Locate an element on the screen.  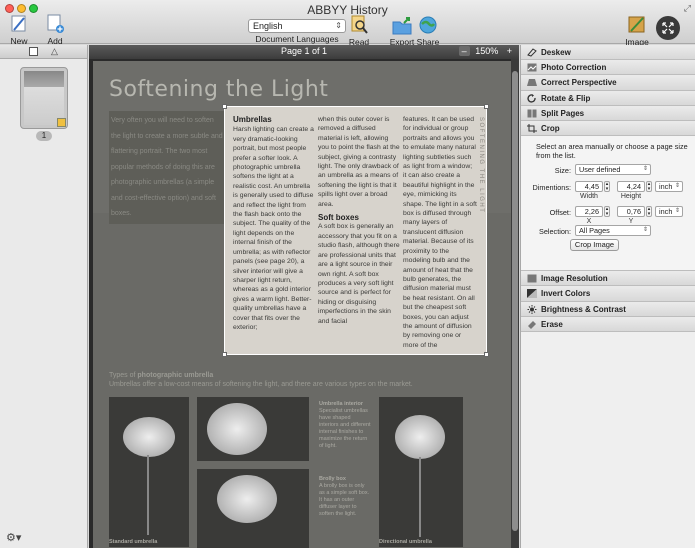
crop-handle-top-right is located at coordinates (486, 106).